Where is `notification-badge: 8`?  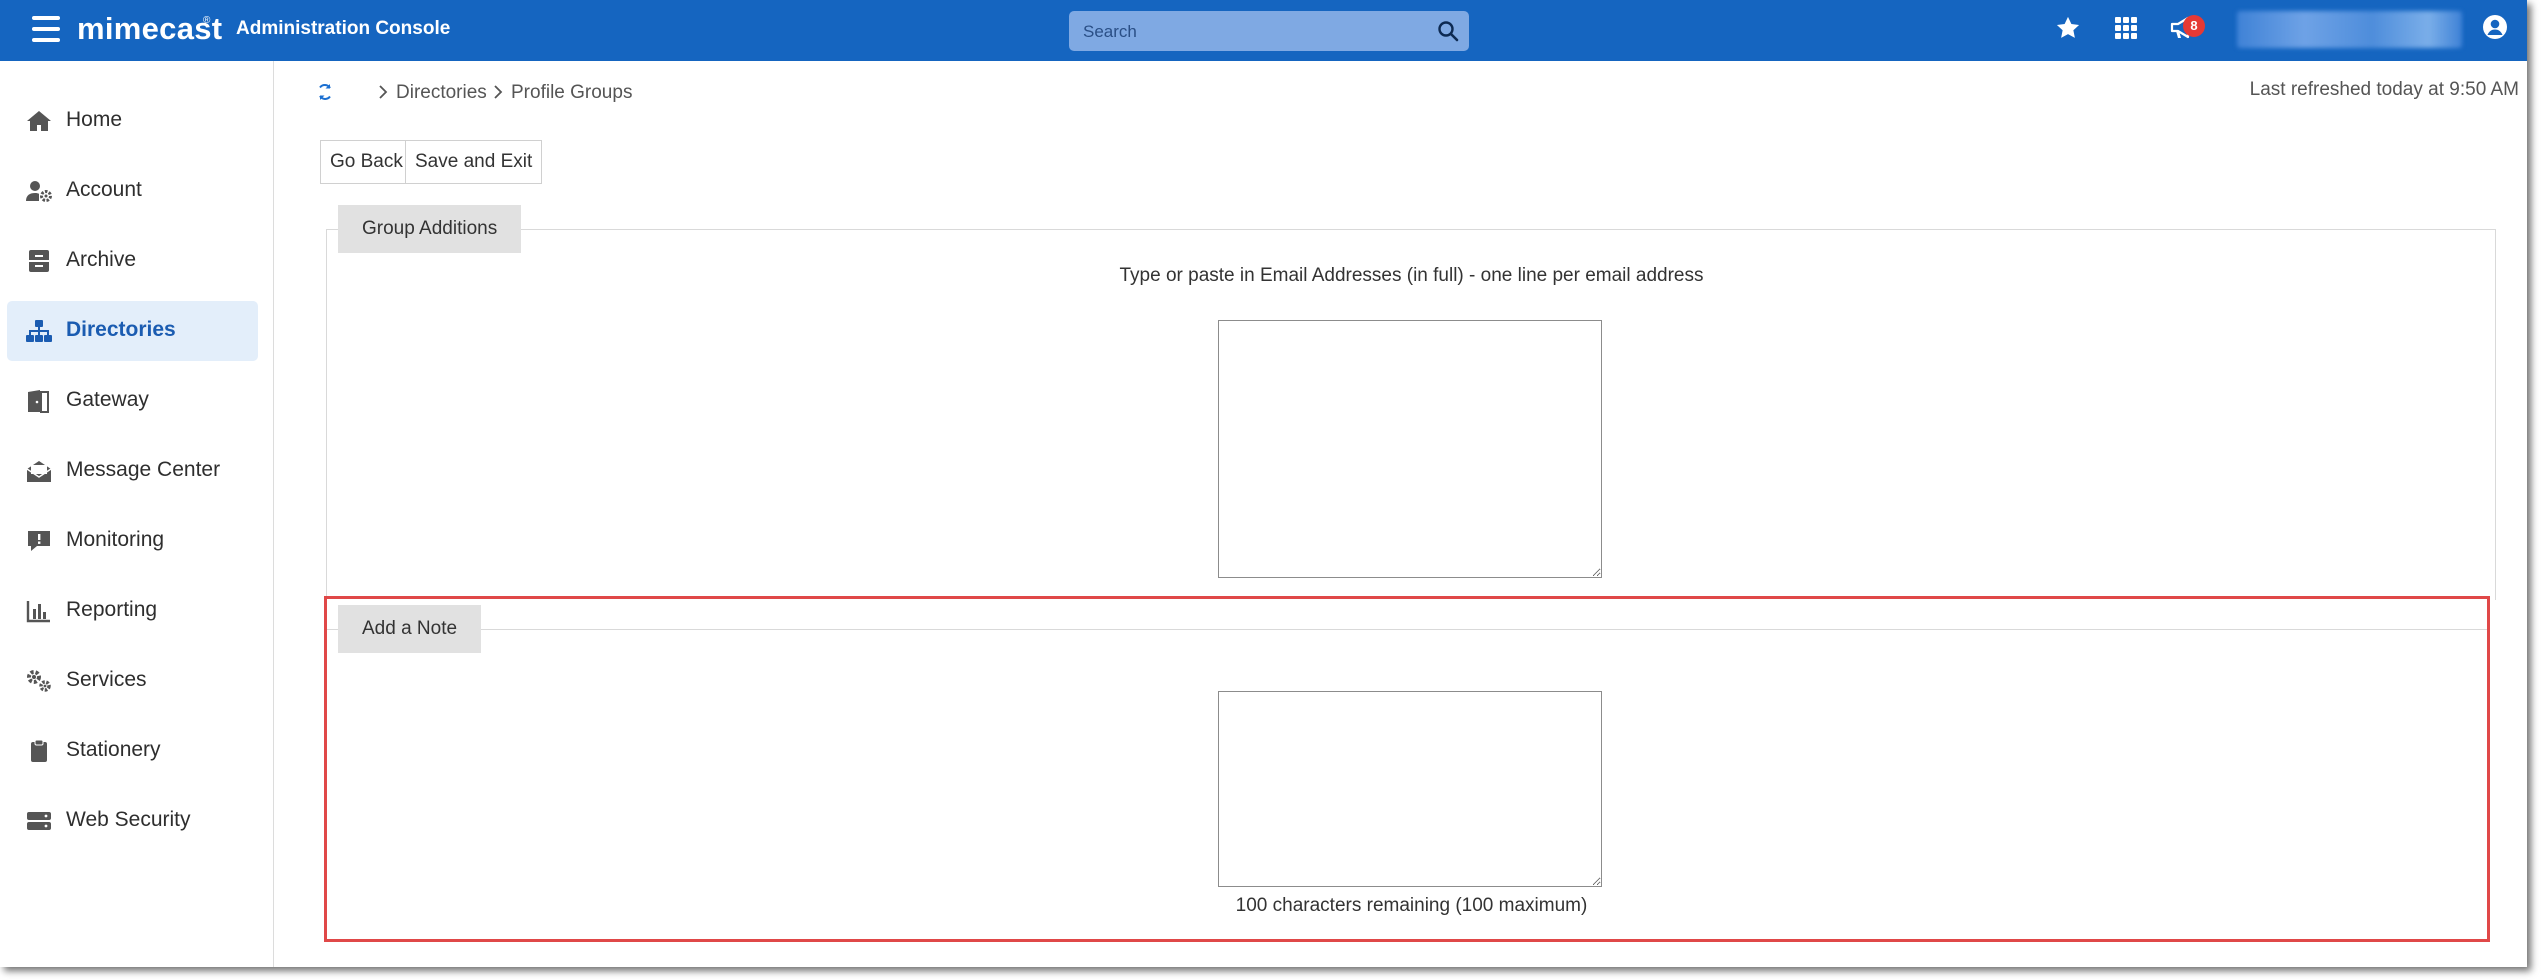
notification-badge: 8 is located at coordinates (2194, 26).